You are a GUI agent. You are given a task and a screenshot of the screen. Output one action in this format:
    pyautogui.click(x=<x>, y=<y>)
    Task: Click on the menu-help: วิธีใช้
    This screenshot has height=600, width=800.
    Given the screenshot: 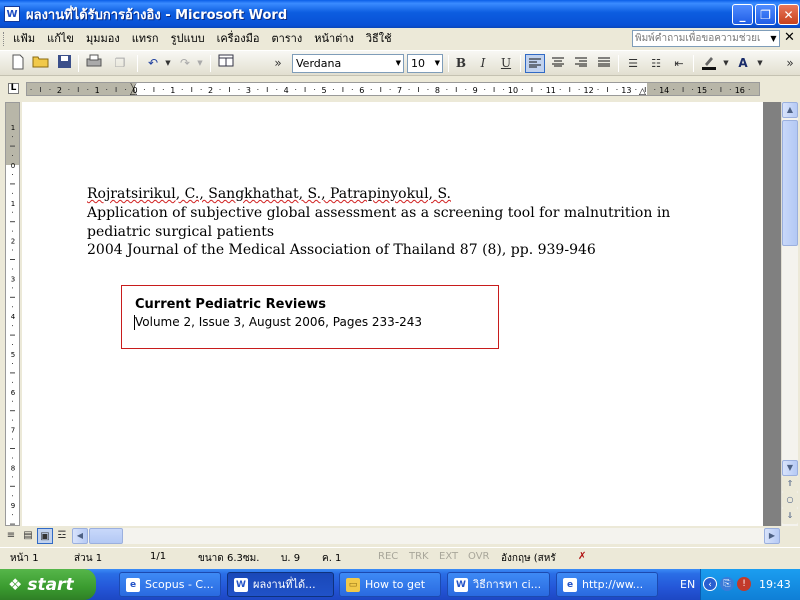 What is the action you would take?
    pyautogui.click(x=379, y=39)
    